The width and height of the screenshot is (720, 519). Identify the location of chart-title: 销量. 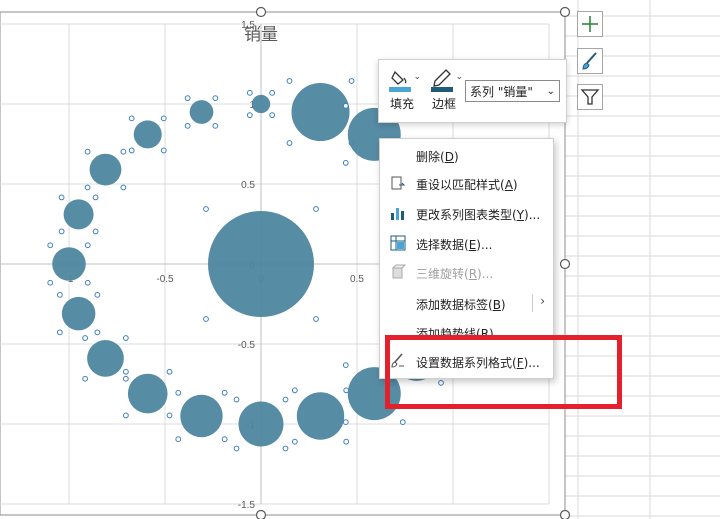
(261, 35).